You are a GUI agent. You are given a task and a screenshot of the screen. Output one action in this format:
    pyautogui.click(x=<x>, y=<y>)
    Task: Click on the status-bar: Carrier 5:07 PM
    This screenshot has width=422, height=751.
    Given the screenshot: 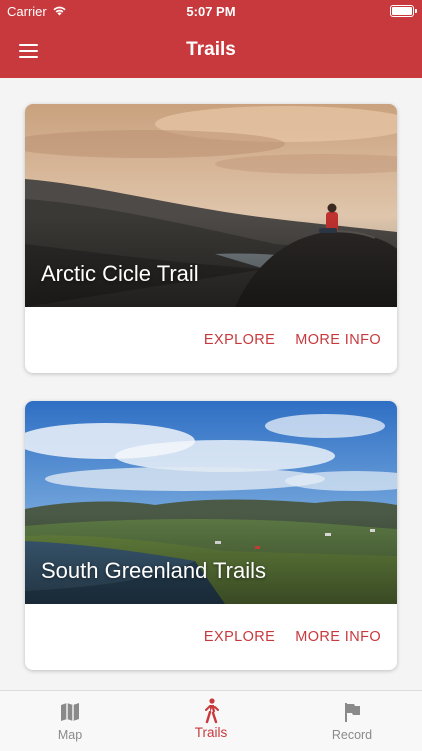 What is the action you would take?
    pyautogui.click(x=211, y=12)
    